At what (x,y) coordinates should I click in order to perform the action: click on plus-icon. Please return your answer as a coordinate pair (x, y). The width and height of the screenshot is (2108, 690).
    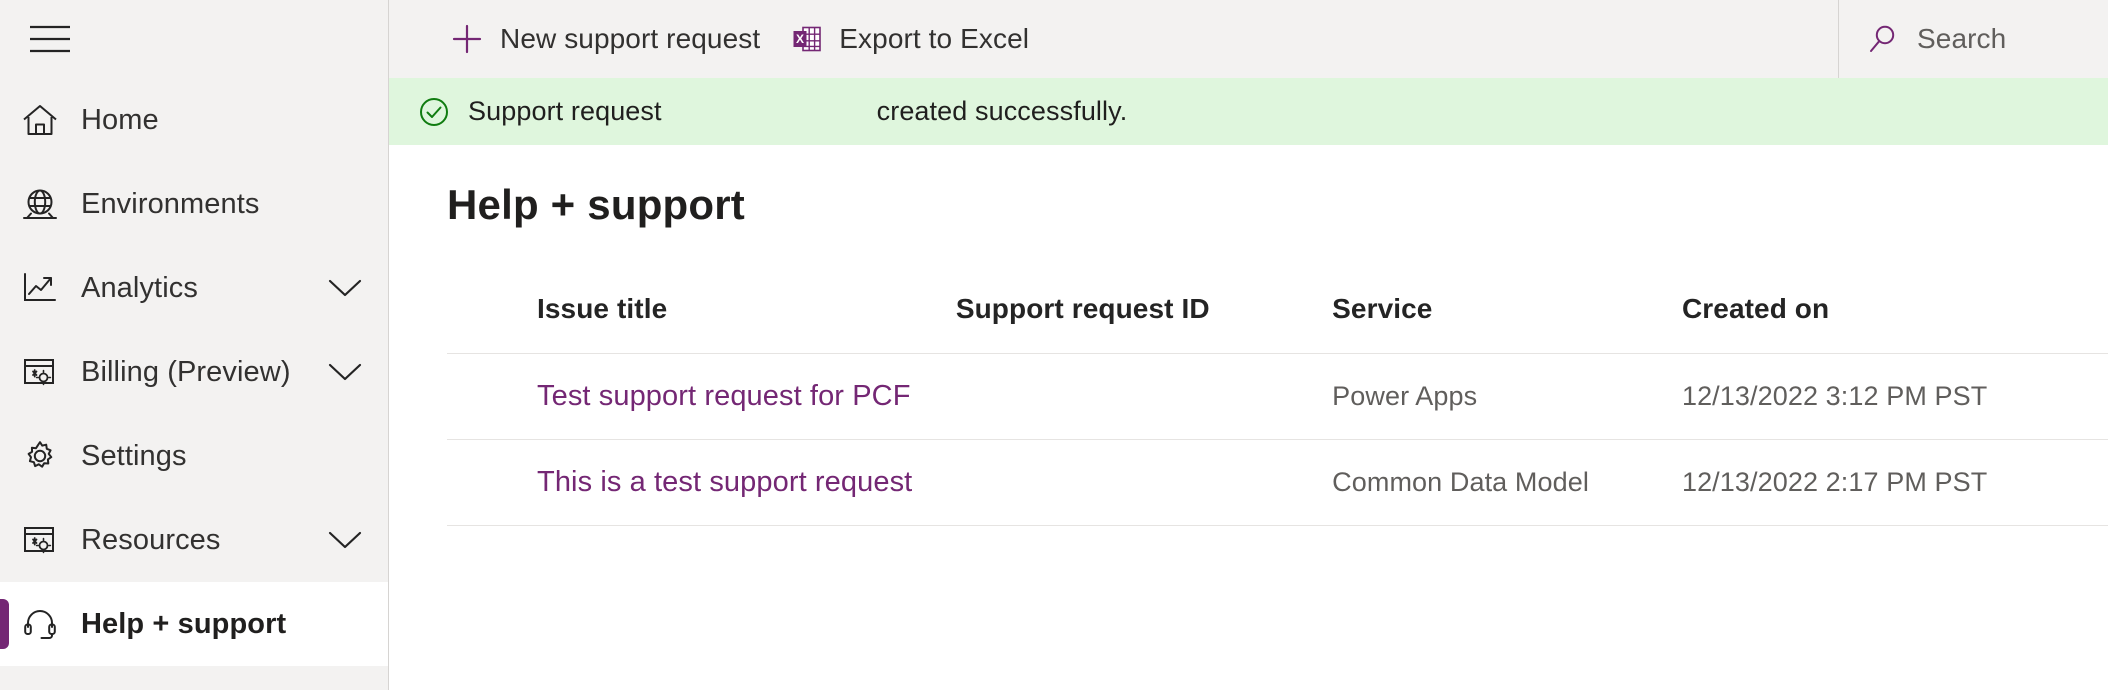
    Looking at the image, I should click on (467, 39).